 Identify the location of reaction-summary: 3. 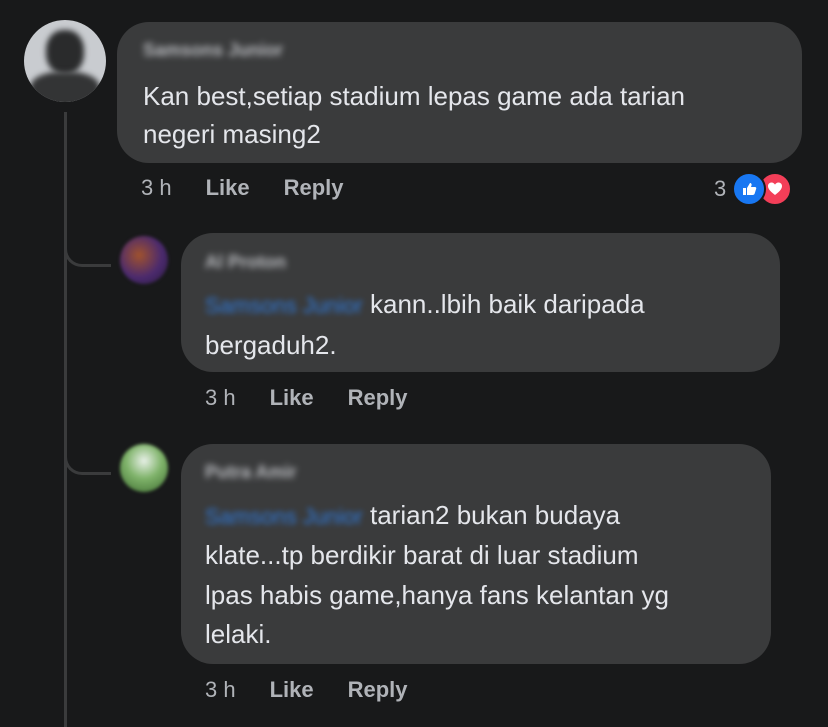
(753, 189).